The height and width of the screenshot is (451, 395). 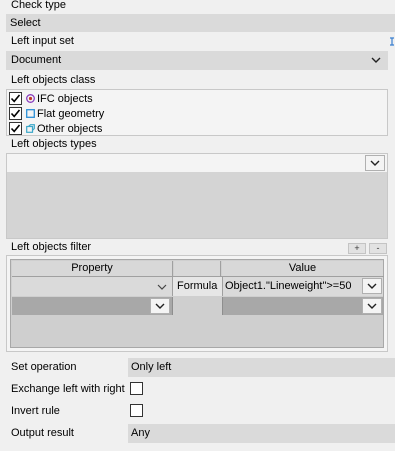 What do you see at coordinates (71, 114) in the screenshot?
I see `flat-geometry-label: Flat geometry` at bounding box center [71, 114].